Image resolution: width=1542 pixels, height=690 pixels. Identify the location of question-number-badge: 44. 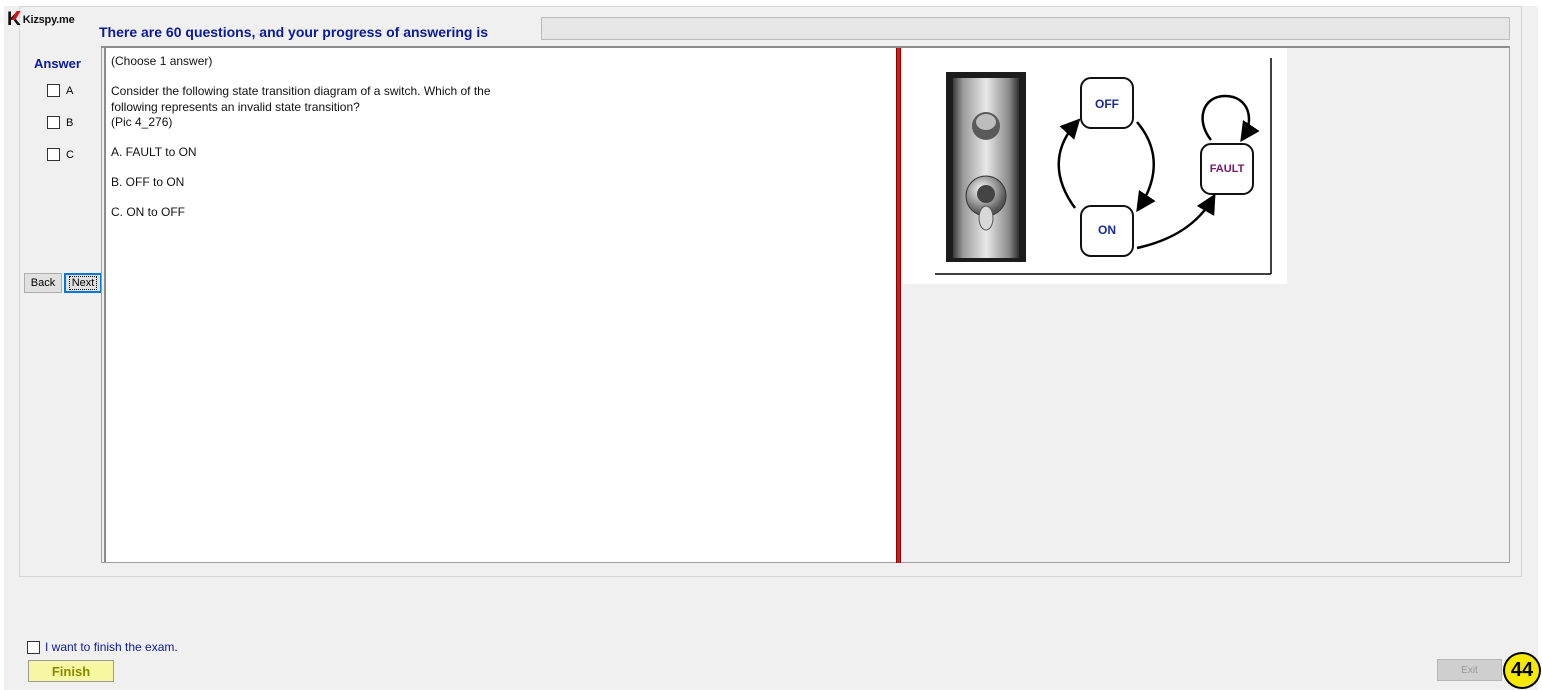
(1522, 670).